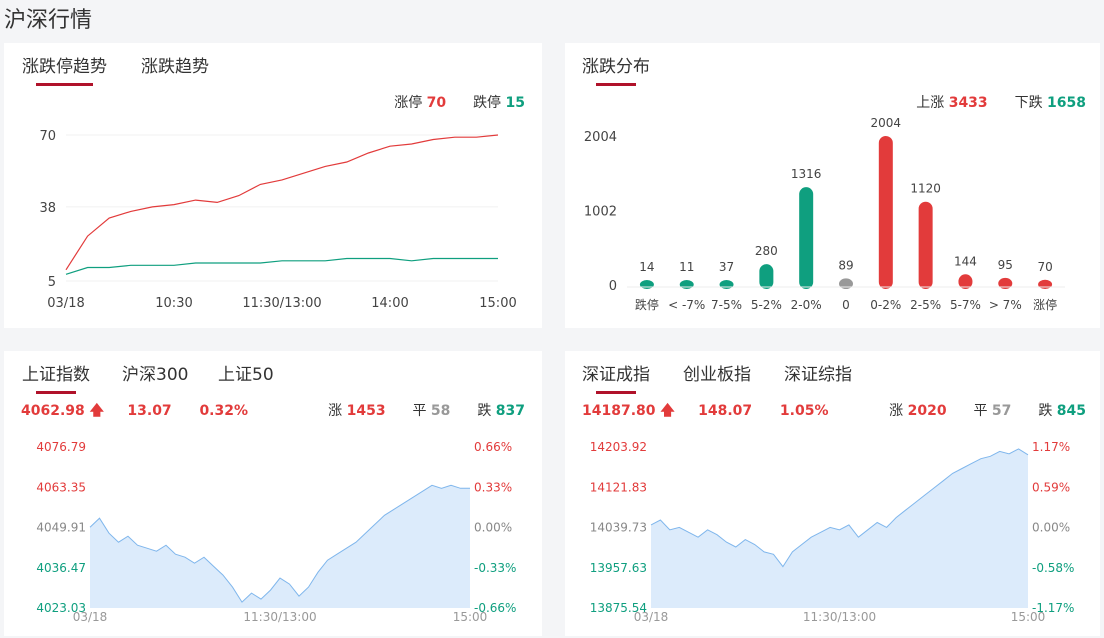 The height and width of the screenshot is (638, 1104). I want to click on bar-category-label: 7-5%, so click(726, 305).